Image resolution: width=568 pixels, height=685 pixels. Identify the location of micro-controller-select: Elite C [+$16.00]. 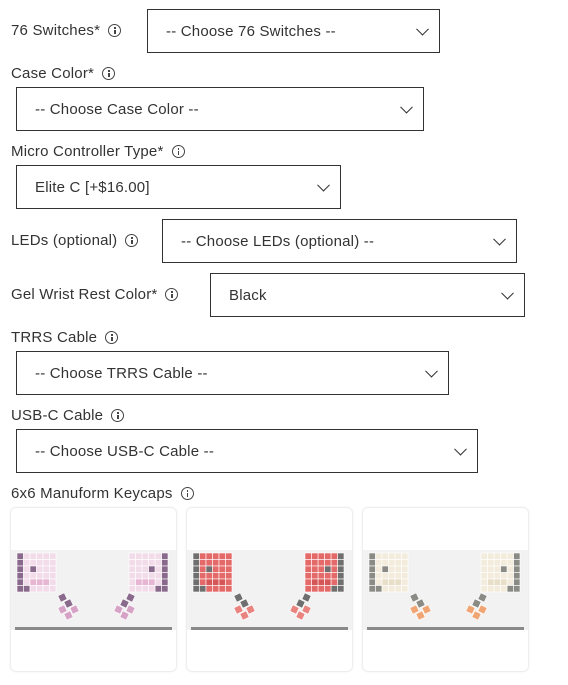
(178, 187).